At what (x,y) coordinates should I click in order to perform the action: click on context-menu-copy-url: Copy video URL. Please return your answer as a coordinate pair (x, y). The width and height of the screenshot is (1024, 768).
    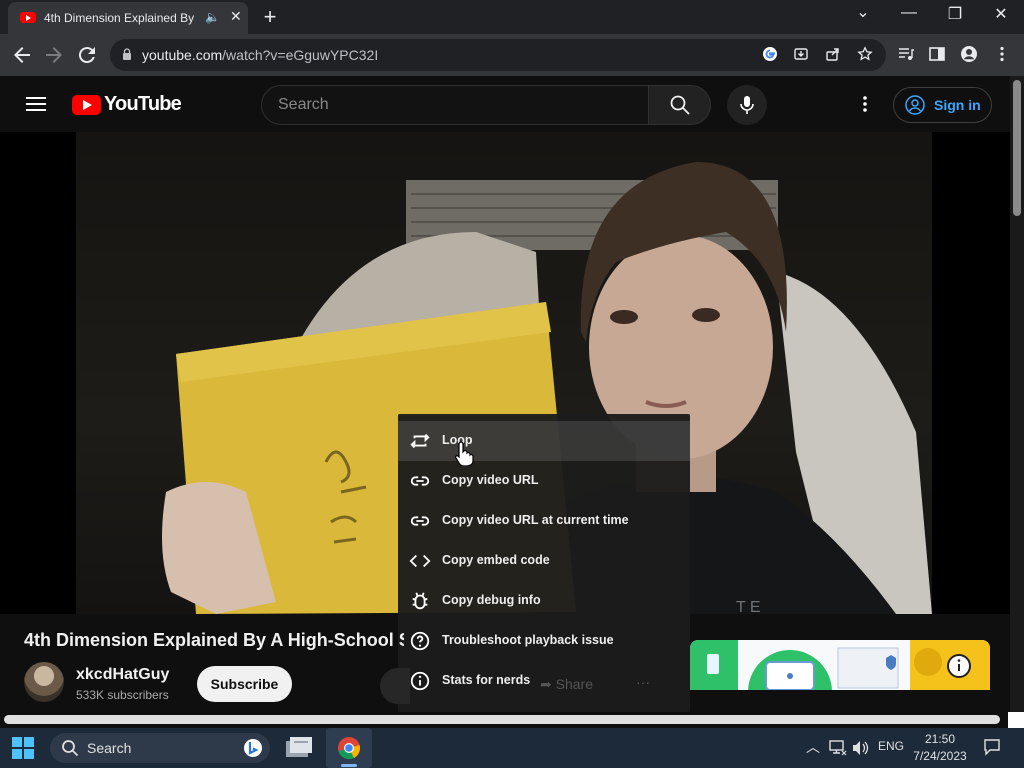
    Looking at the image, I should click on (544, 481).